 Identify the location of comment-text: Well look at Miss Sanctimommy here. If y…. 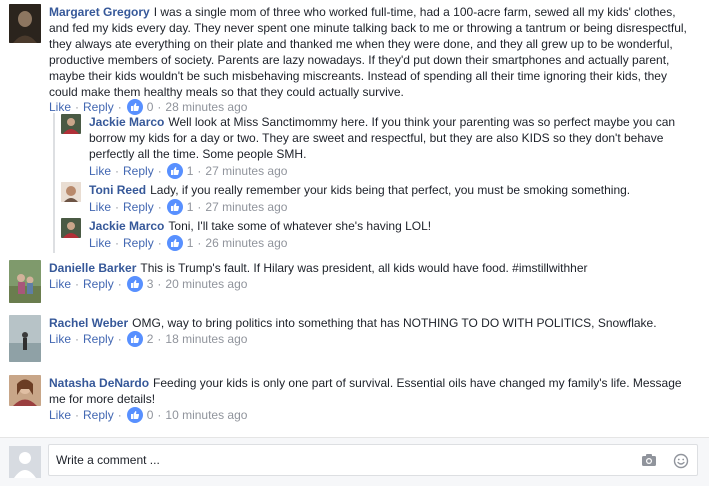
(382, 138).